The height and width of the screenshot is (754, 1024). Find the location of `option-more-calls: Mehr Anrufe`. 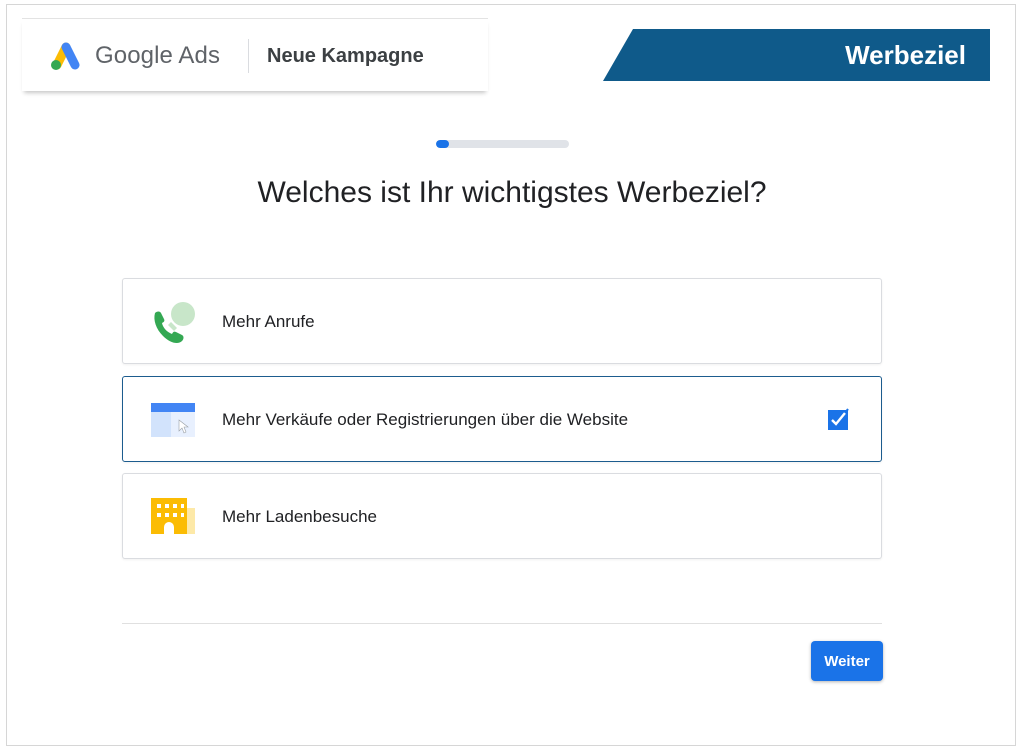

option-more-calls: Mehr Anrufe is located at coordinates (502, 321).